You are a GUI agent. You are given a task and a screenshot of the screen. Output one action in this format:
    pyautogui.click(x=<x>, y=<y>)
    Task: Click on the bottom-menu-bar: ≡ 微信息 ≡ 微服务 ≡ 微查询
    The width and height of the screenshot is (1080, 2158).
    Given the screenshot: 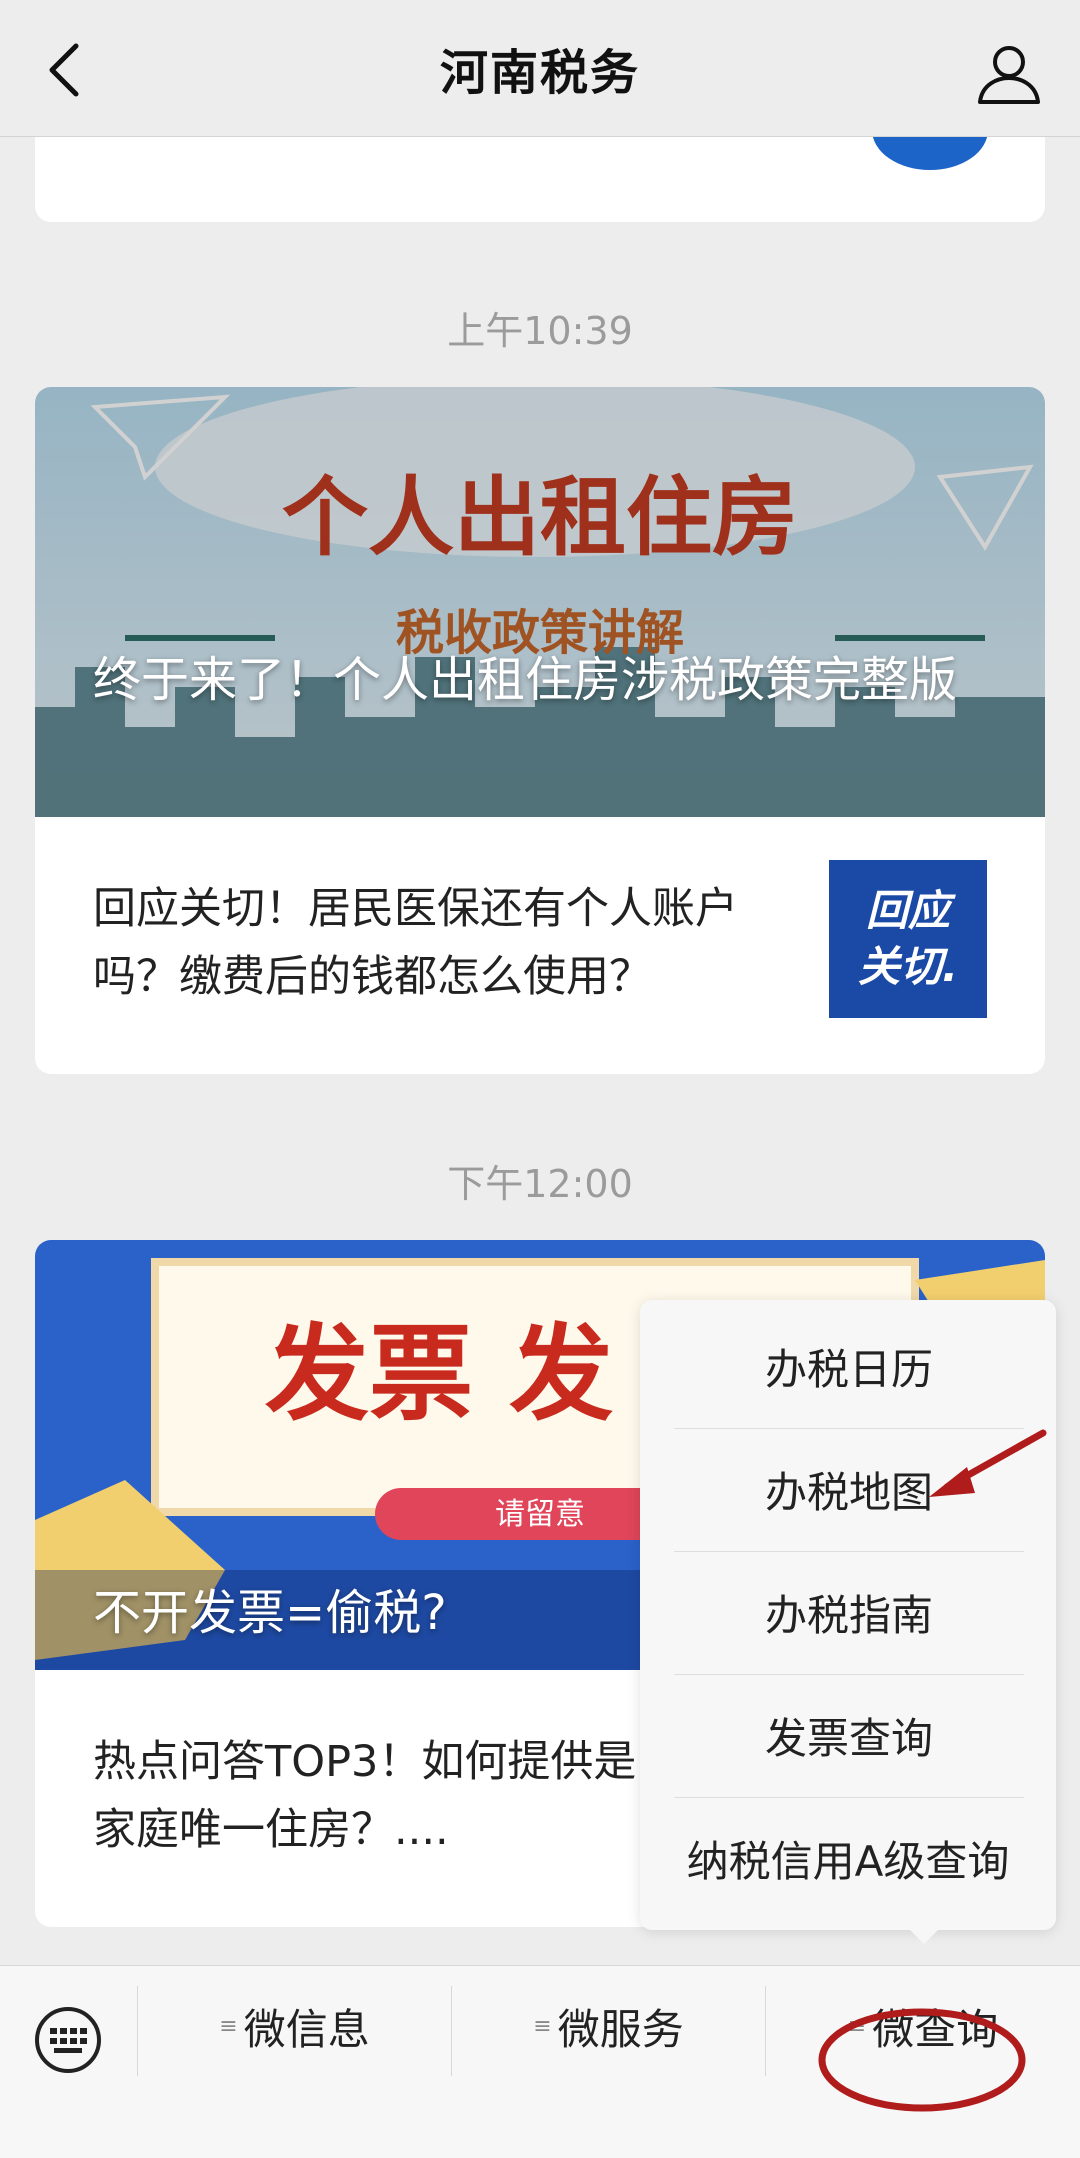 What is the action you would take?
    pyautogui.click(x=540, y=2061)
    